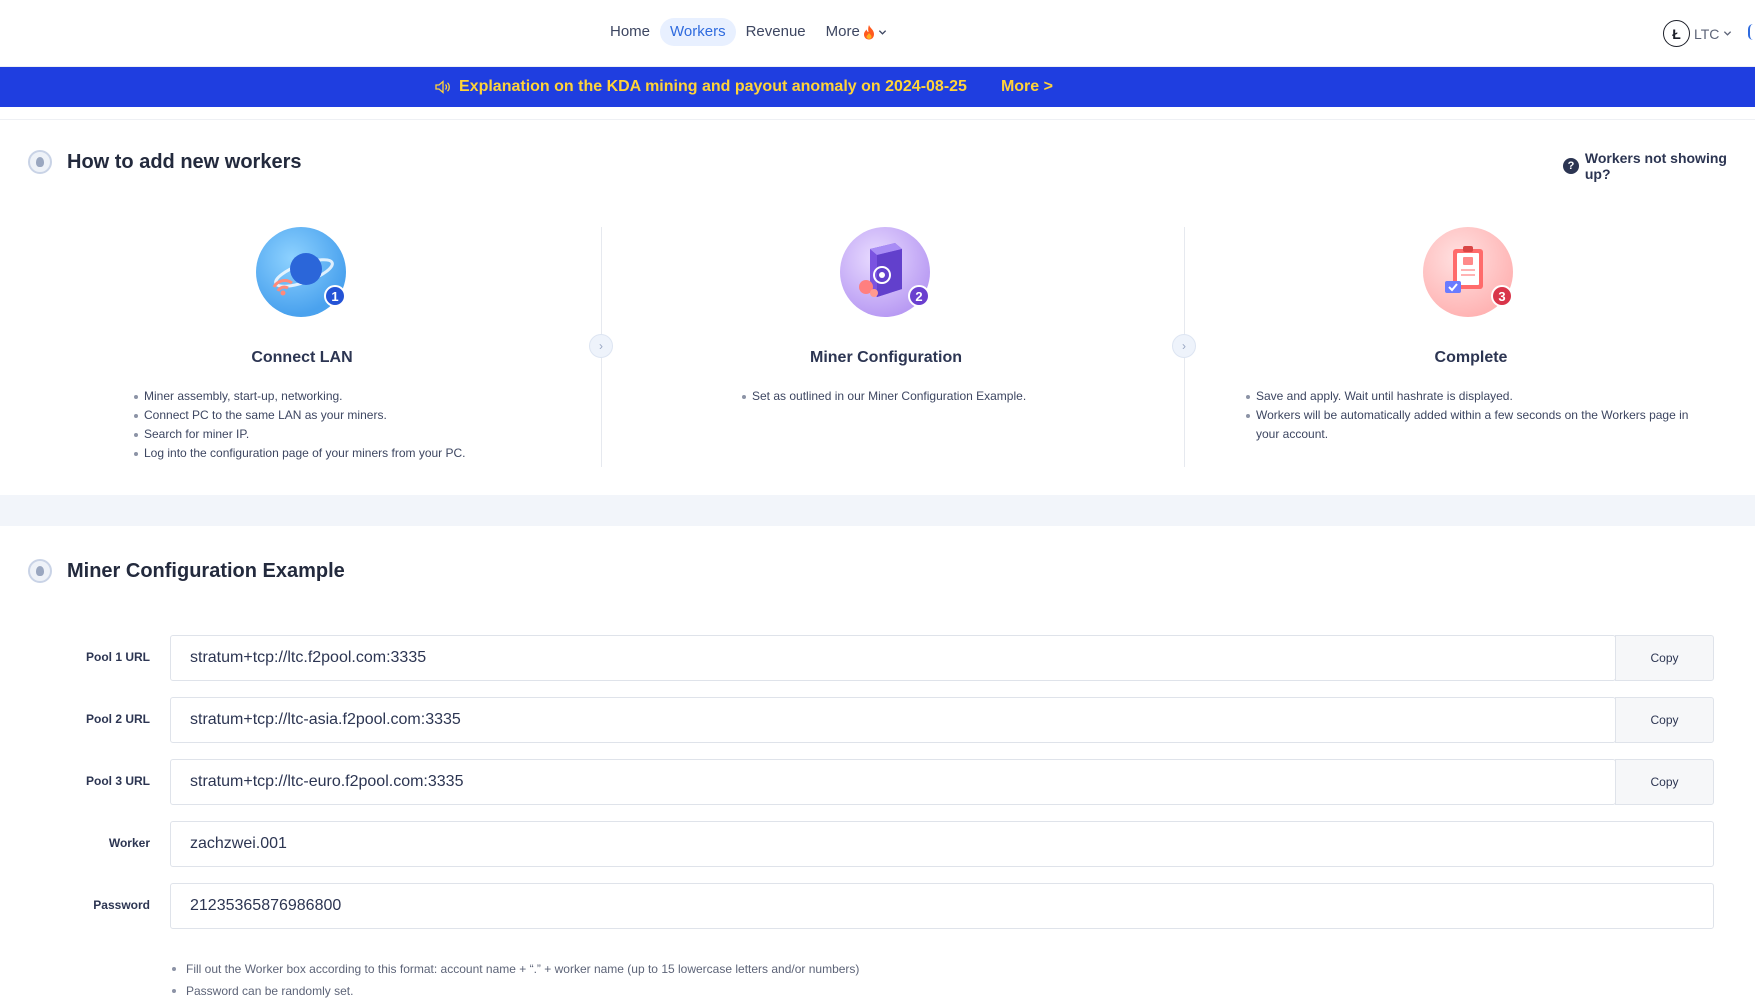 This screenshot has height=1003, width=1755. Describe the element at coordinates (1664, 782) in the screenshot. I see `copy-pool-3-button: Copy` at that location.